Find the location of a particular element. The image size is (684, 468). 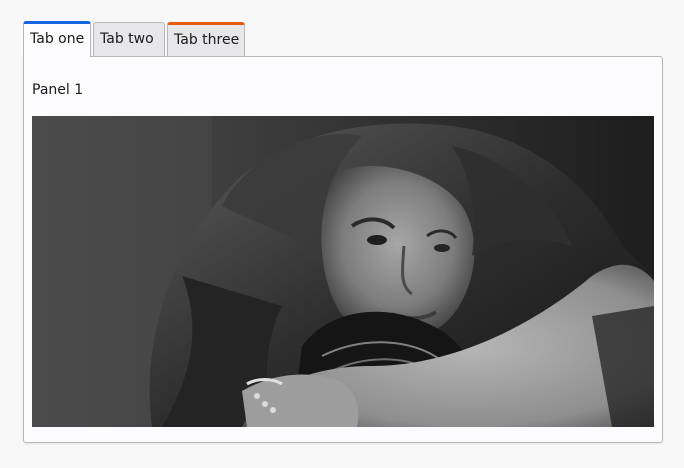

tab-bar: Tab one Tab two Tab three is located at coordinates (135, 39).